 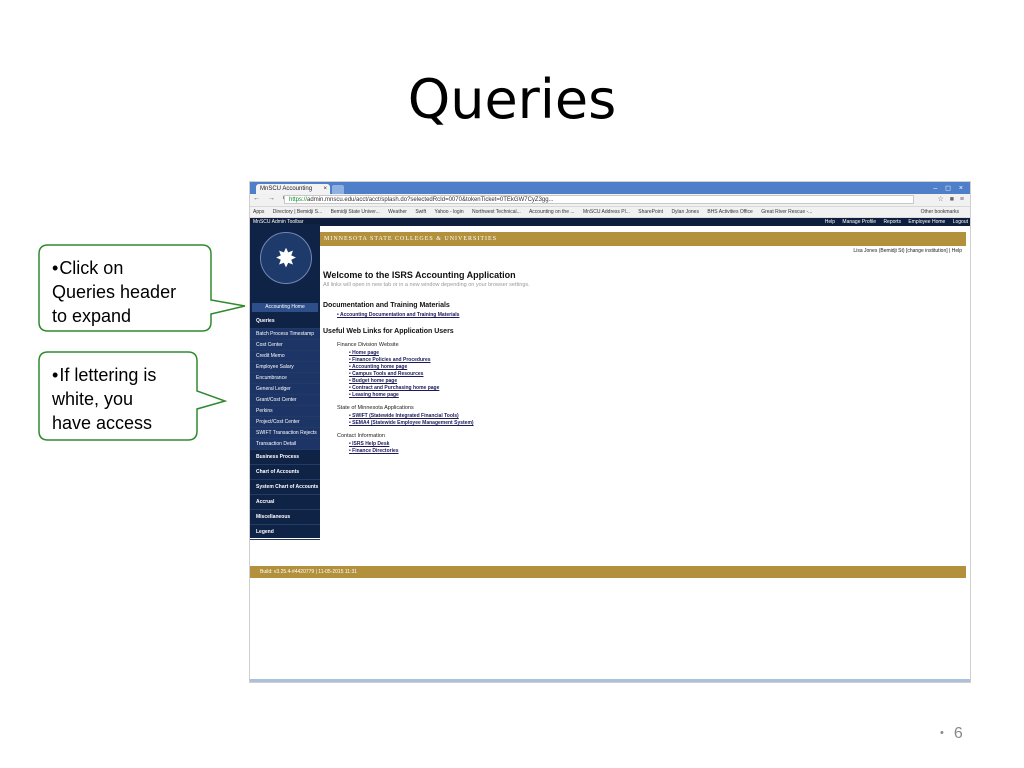 What do you see at coordinates (650, 212) in the screenshot?
I see `bookmark-item: SharePoint` at bounding box center [650, 212].